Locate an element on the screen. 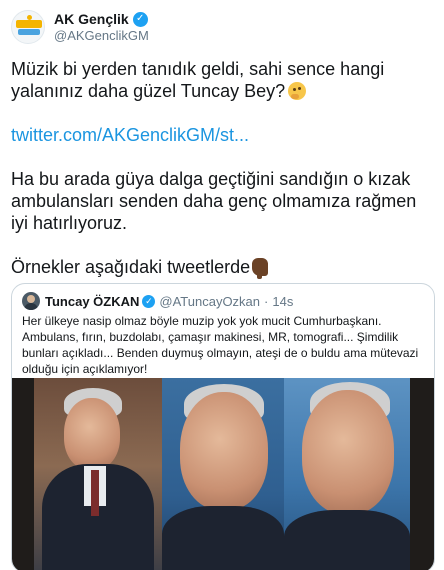 The image size is (444, 570). tweet-header: AK Gençlik ✓ @AKGenclikGM is located at coordinates (80, 27).